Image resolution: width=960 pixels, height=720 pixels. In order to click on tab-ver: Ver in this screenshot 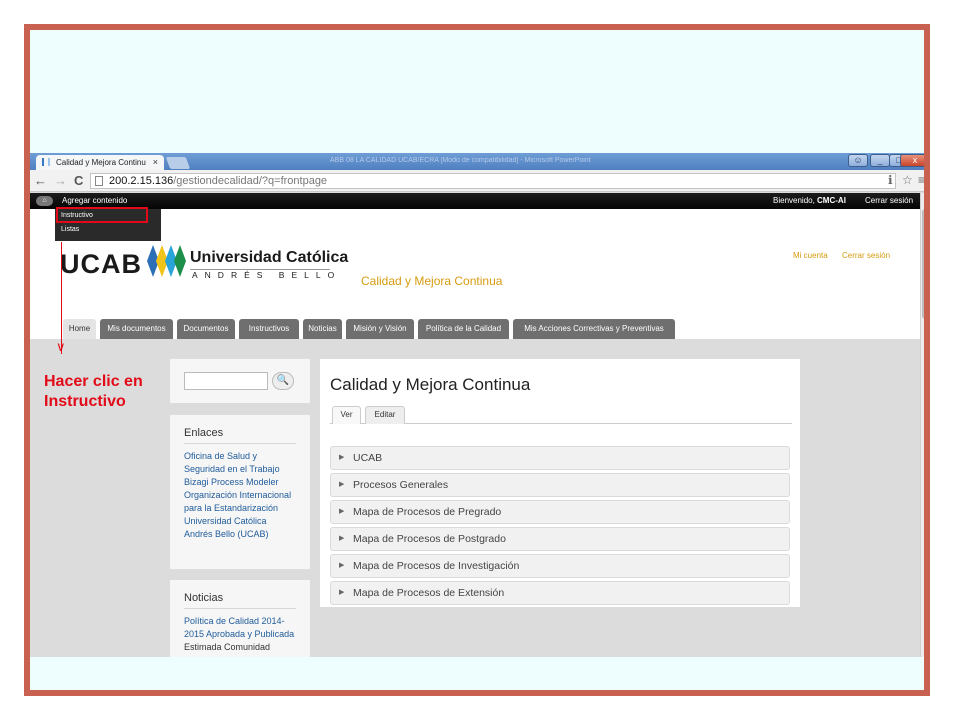, I will do `click(346, 415)`.